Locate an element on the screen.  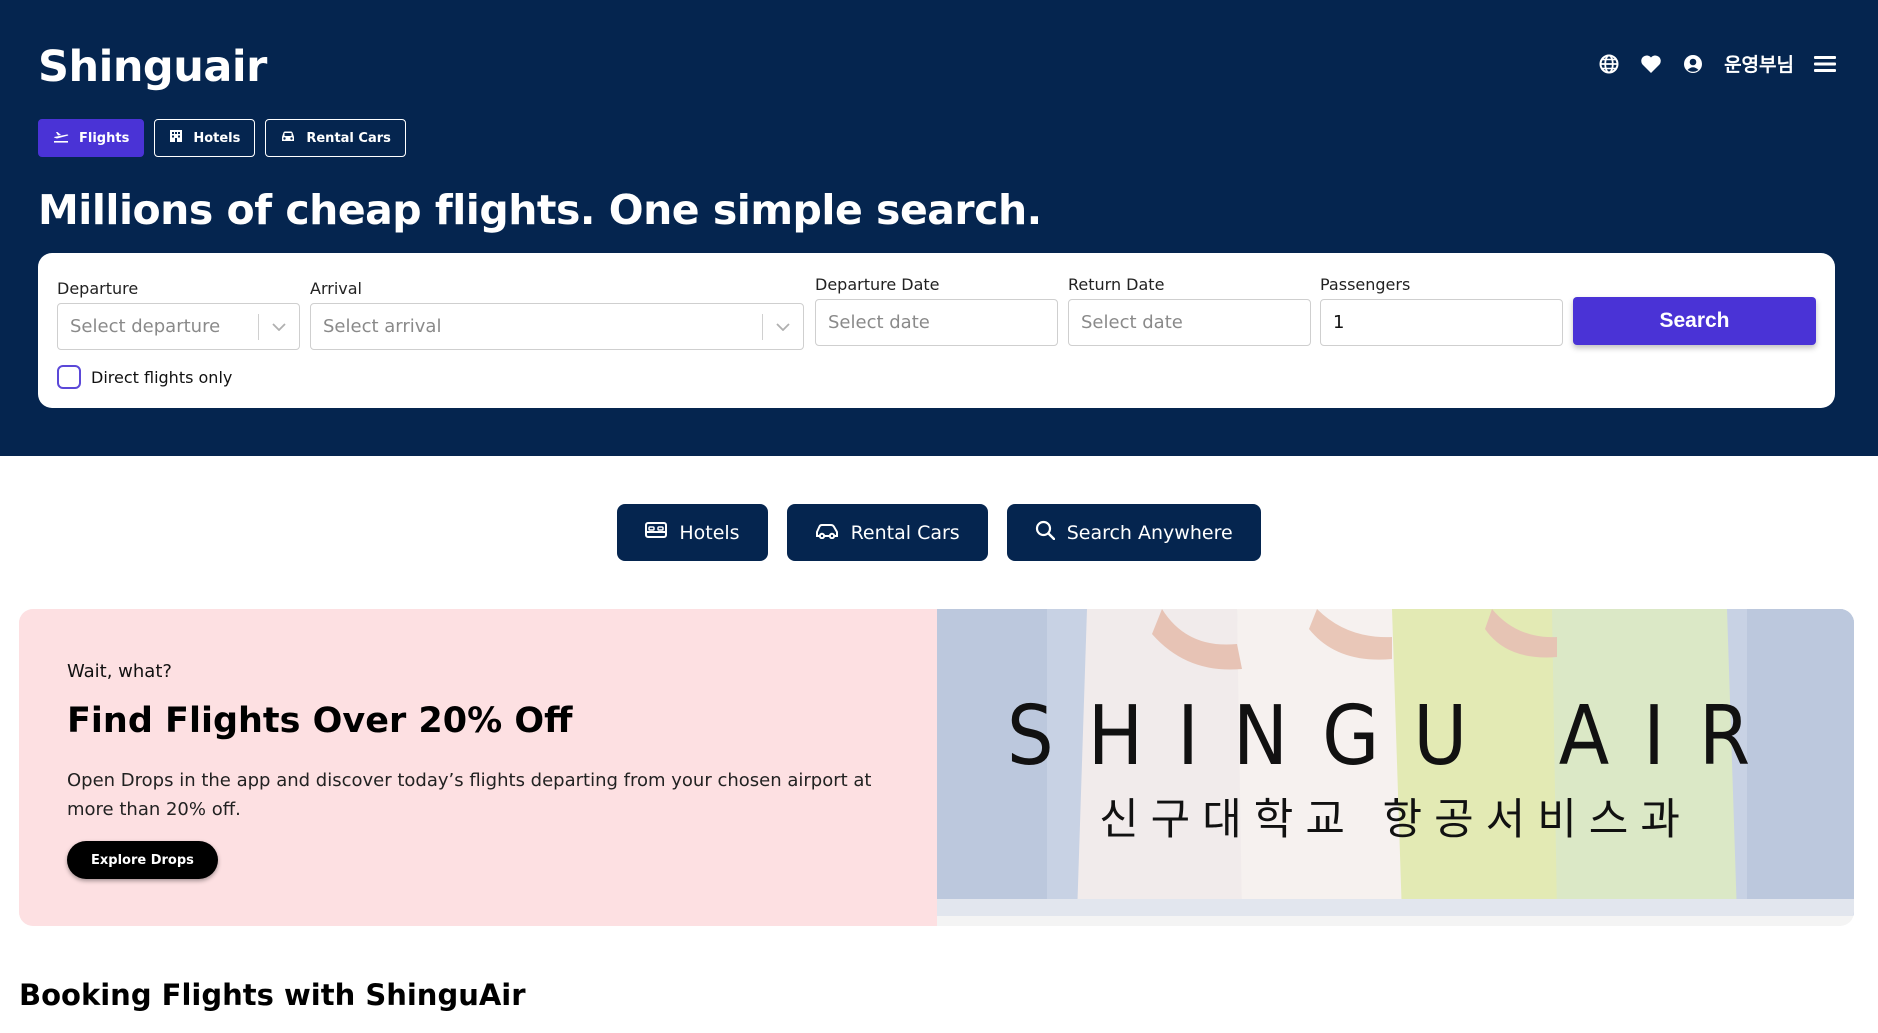
promo-image: SHINGU AIR 신구대학교 항공서비스과 is located at coordinates (1395, 762).